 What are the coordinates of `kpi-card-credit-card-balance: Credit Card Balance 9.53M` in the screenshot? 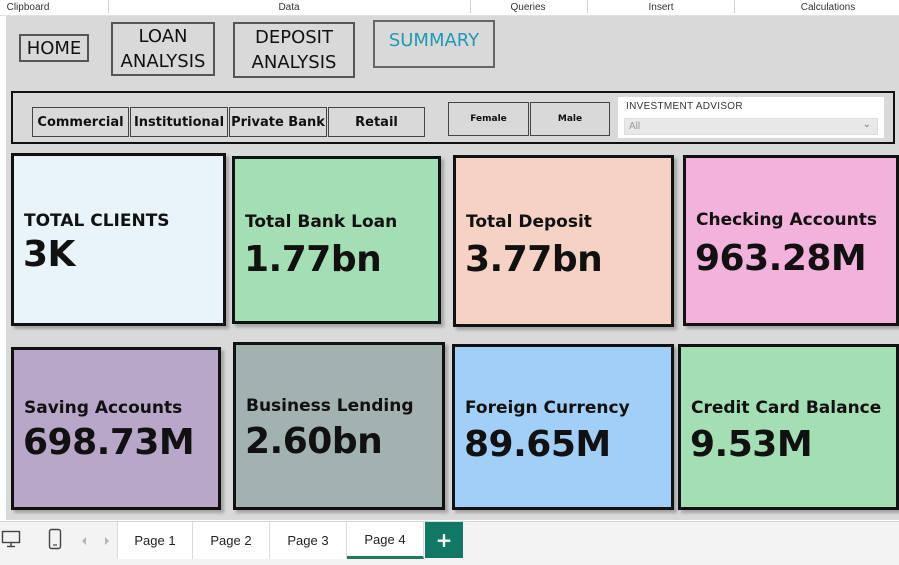 It's located at (788, 427).